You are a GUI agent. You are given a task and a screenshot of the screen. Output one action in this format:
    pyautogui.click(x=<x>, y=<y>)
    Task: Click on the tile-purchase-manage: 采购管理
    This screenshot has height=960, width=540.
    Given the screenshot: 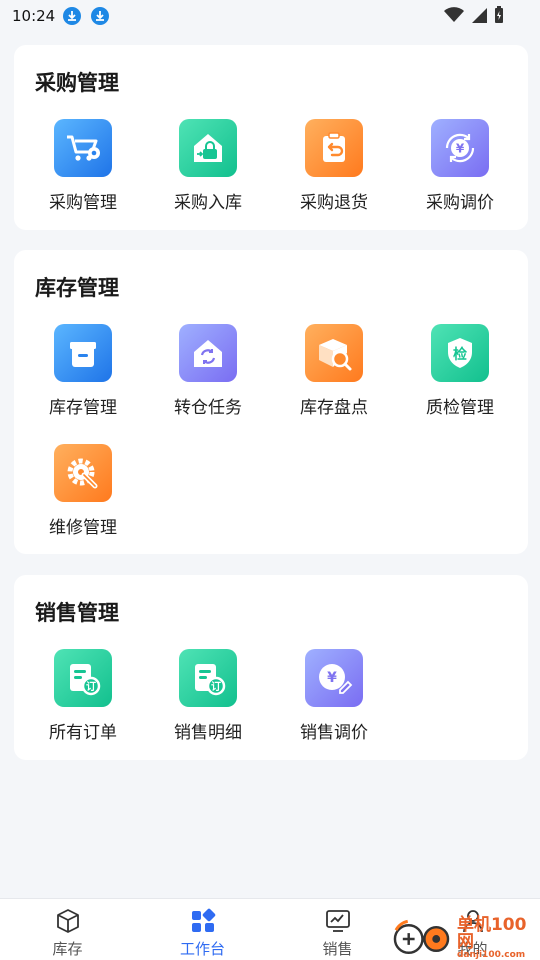 What is the action you would take?
    pyautogui.click(x=83, y=169)
    